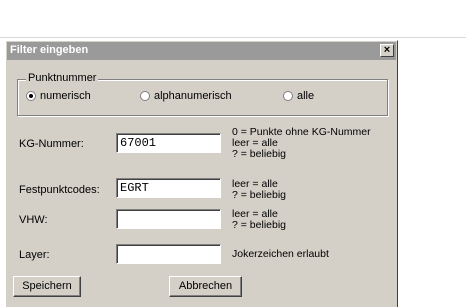 Image resolution: width=466 pixels, height=307 pixels. I want to click on radio-checked-icon, so click(31, 96).